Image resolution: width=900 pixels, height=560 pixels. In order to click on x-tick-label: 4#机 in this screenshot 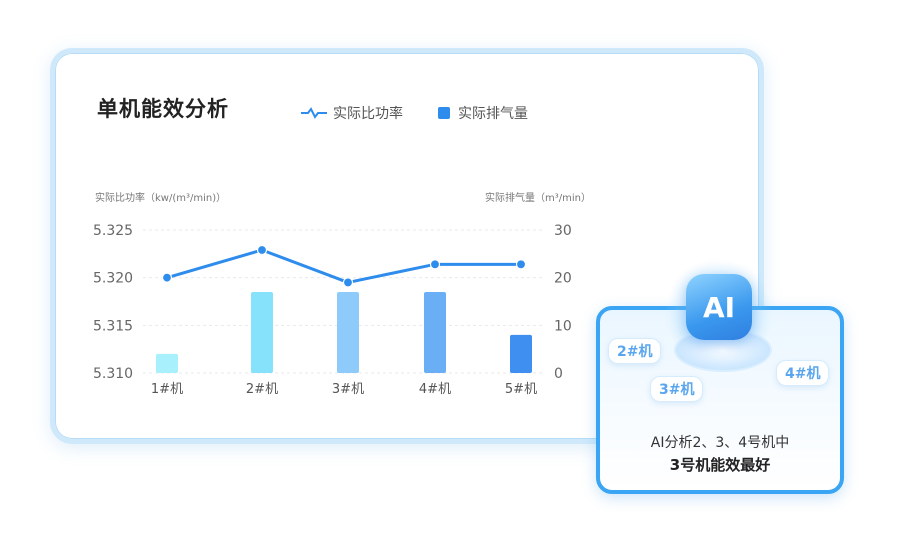, I will do `click(435, 389)`.